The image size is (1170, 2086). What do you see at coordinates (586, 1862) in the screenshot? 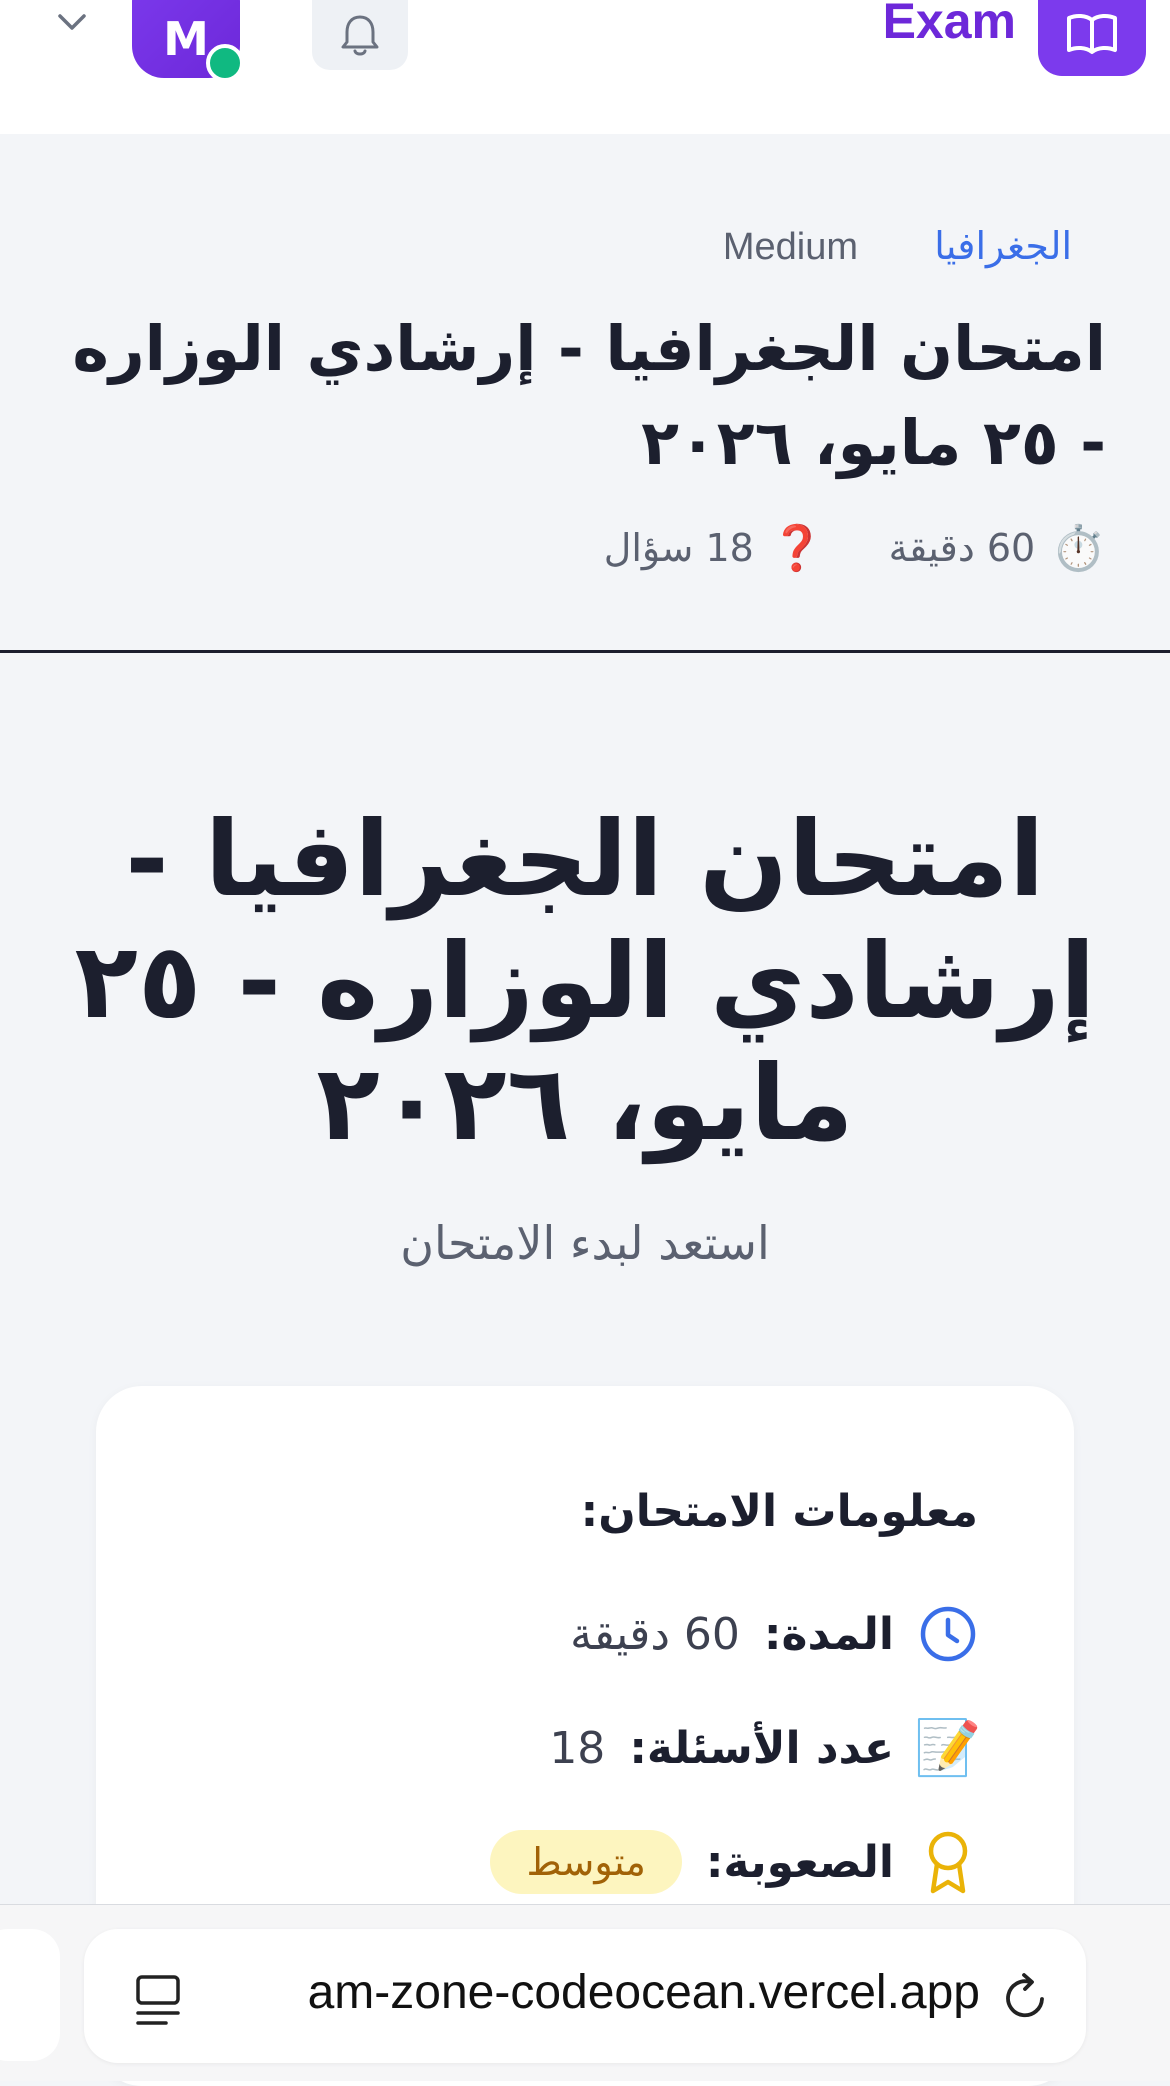
I see `difficulty-badge: متوسط` at bounding box center [586, 1862].